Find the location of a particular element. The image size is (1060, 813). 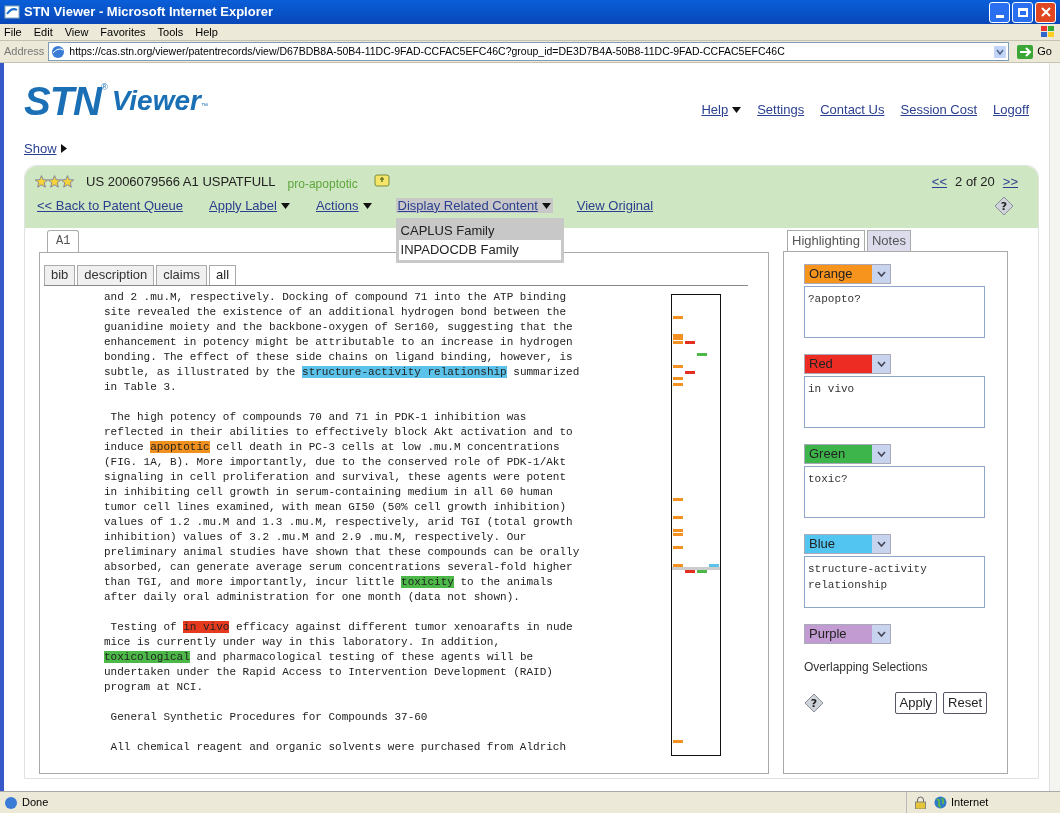

close-button is located at coordinates (1045, 12).